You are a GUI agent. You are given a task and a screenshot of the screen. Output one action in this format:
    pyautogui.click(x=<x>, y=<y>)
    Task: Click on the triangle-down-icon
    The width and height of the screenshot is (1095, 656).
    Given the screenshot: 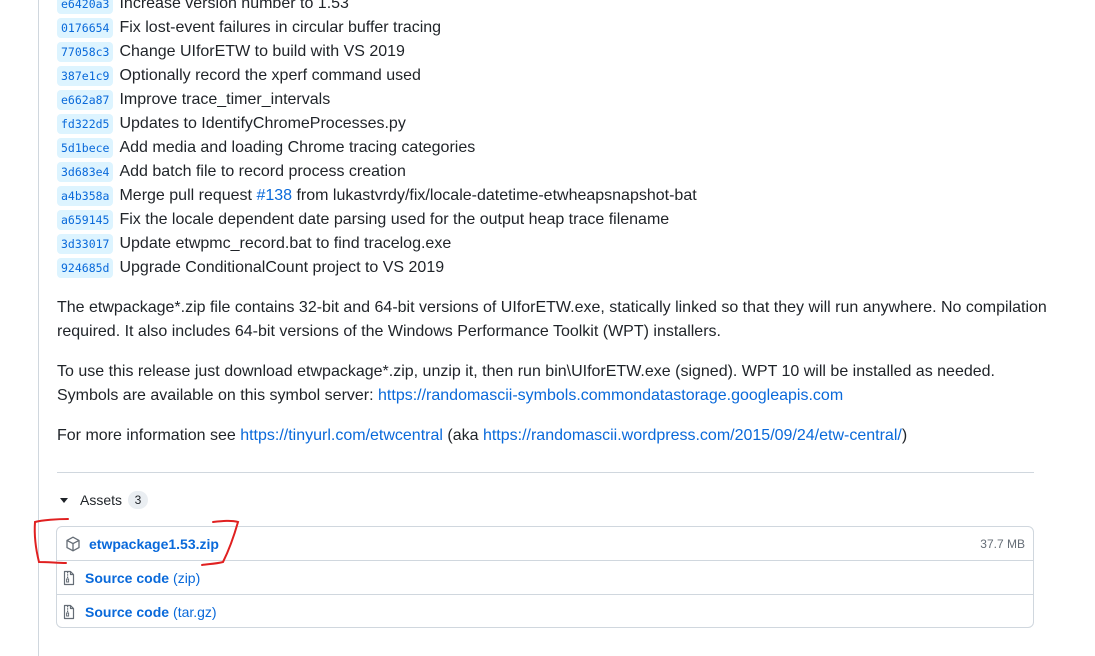 What is the action you would take?
    pyautogui.click(x=64, y=500)
    